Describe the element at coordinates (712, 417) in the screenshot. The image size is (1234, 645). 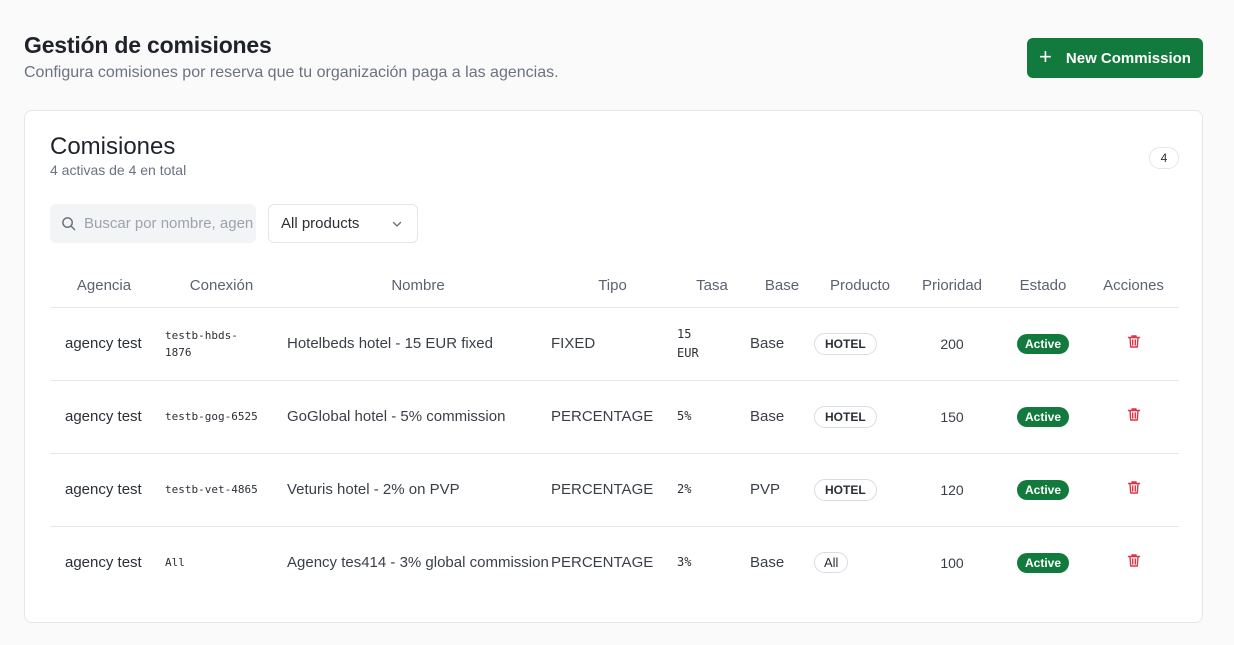
I see `cell-tasa: 5%` at that location.